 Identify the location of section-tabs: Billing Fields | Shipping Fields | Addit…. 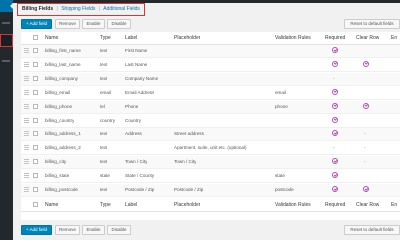
(81, 9).